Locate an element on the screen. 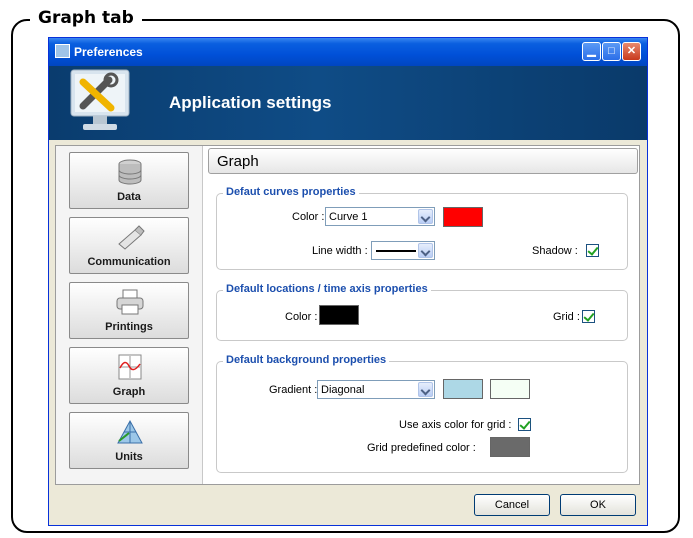 The image size is (693, 538). axis-group-title: Default locations / time axis properties is located at coordinates (327, 289).